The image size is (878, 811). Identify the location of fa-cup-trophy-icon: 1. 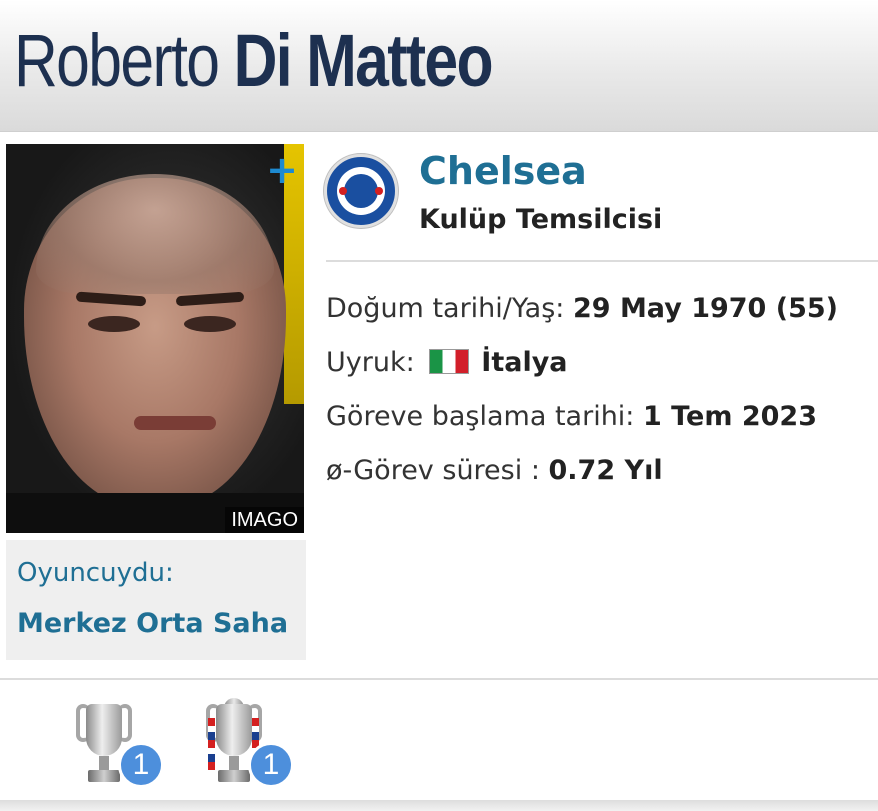
(252, 746).